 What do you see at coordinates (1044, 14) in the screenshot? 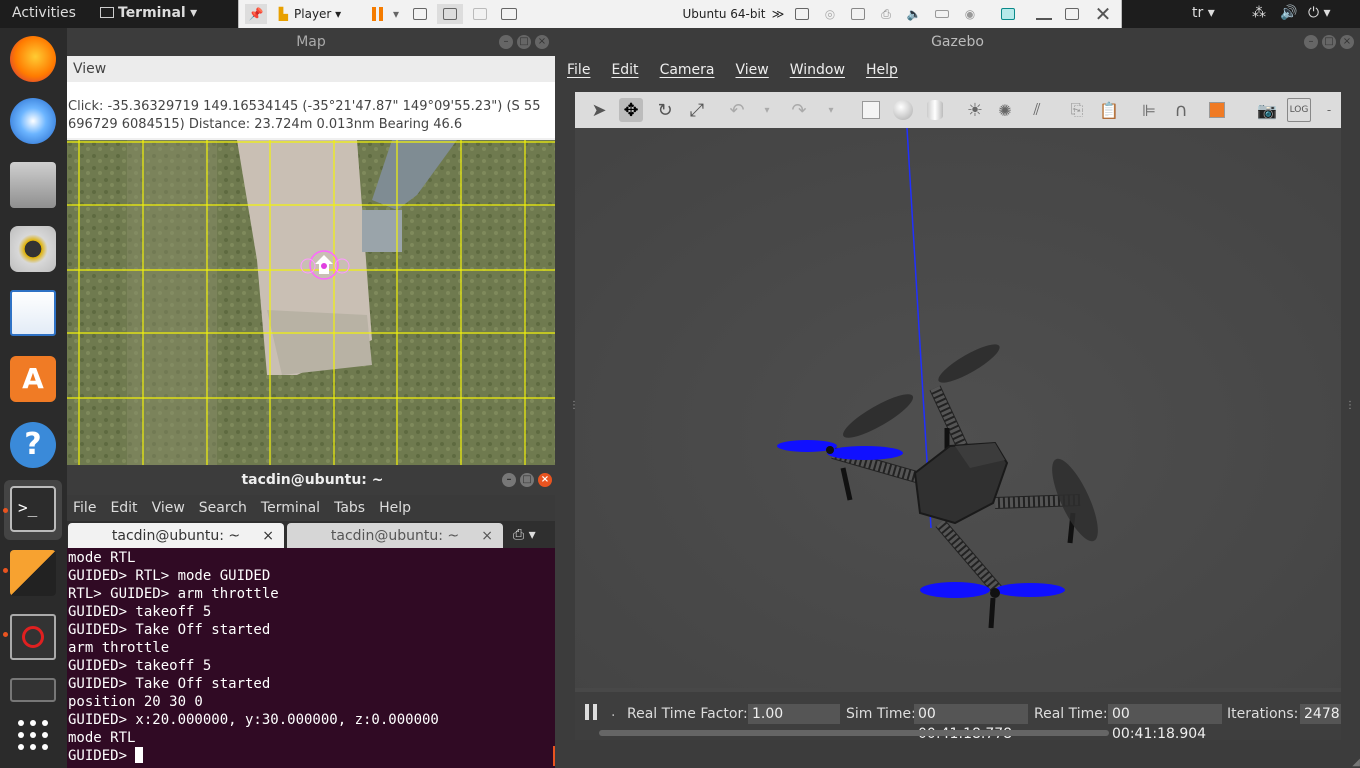
I see `minimize-icon` at bounding box center [1044, 14].